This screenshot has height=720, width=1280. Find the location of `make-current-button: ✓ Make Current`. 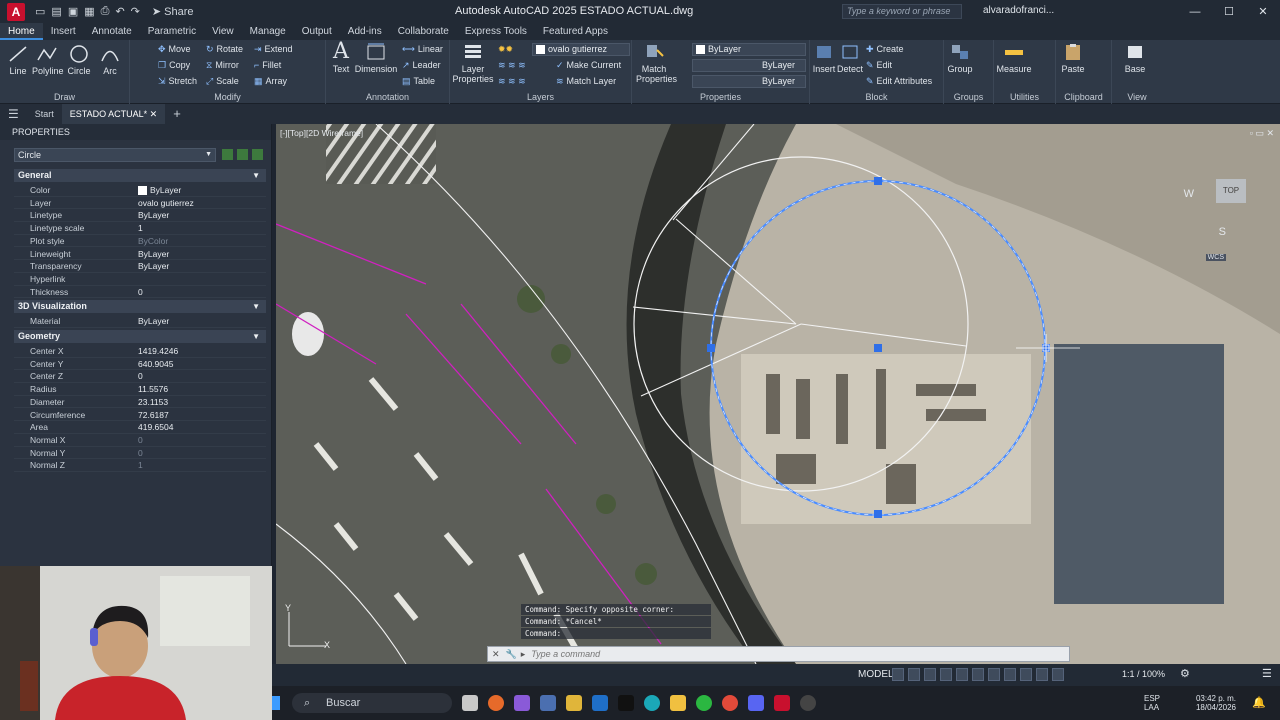

make-current-button: ✓ Make Current is located at coordinates (588, 65).